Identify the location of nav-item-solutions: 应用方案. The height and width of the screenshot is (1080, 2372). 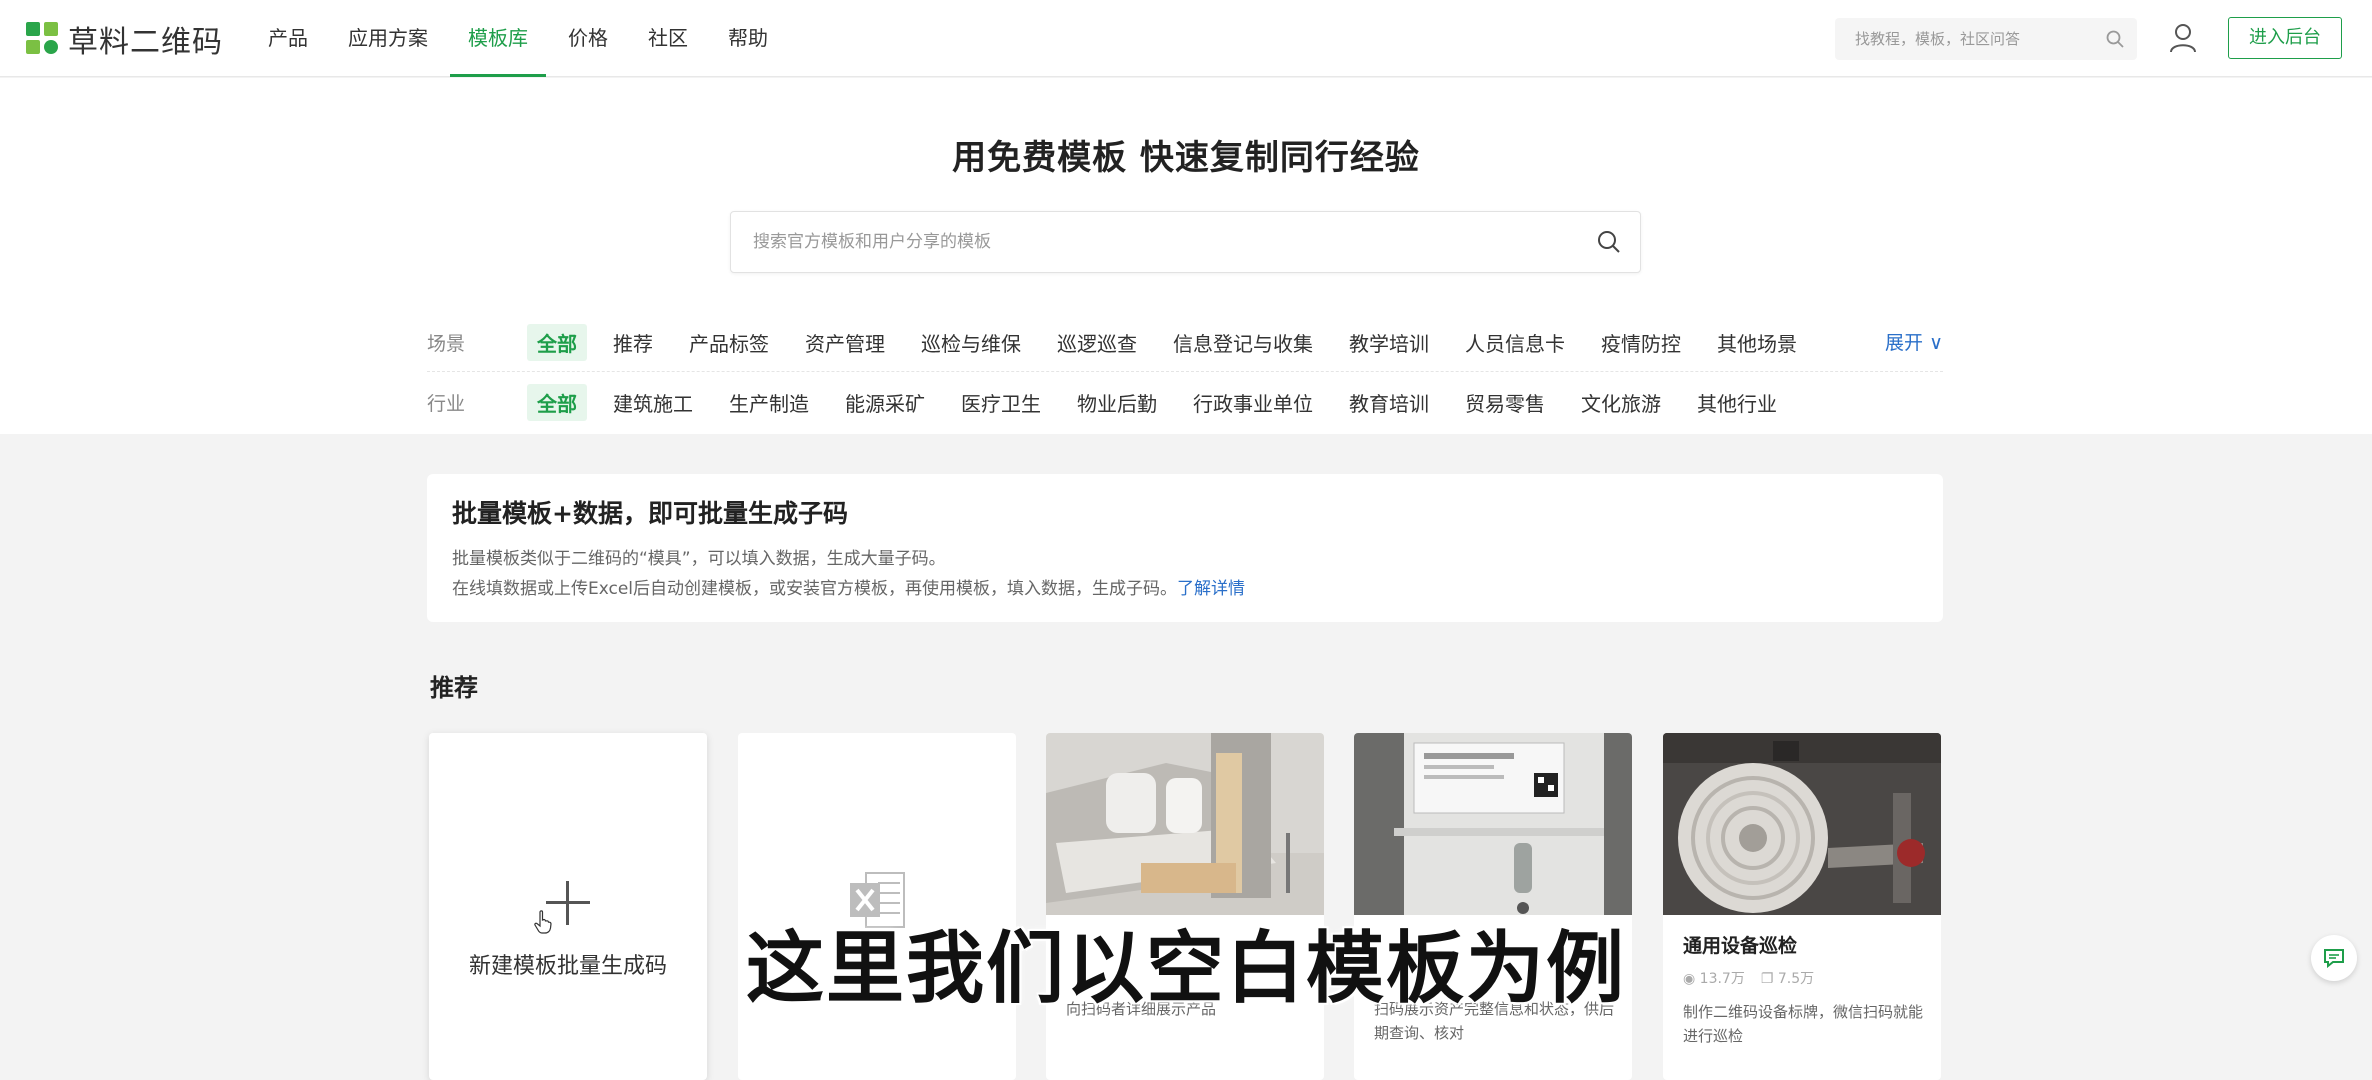
(388, 38).